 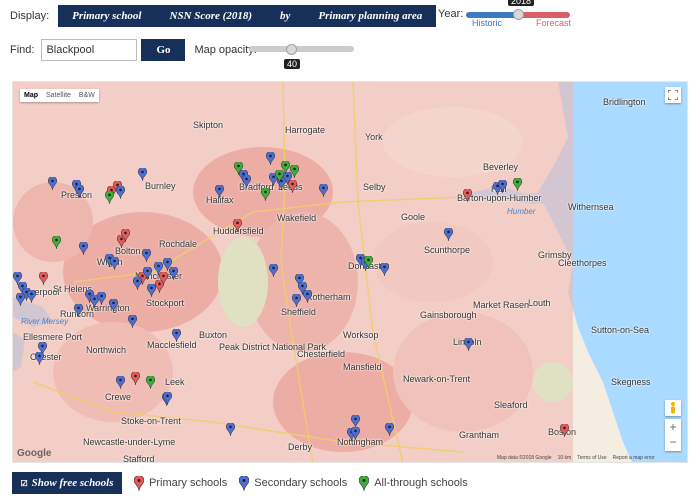 What do you see at coordinates (291, 49) in the screenshot?
I see `opacity-slider-handle` at bounding box center [291, 49].